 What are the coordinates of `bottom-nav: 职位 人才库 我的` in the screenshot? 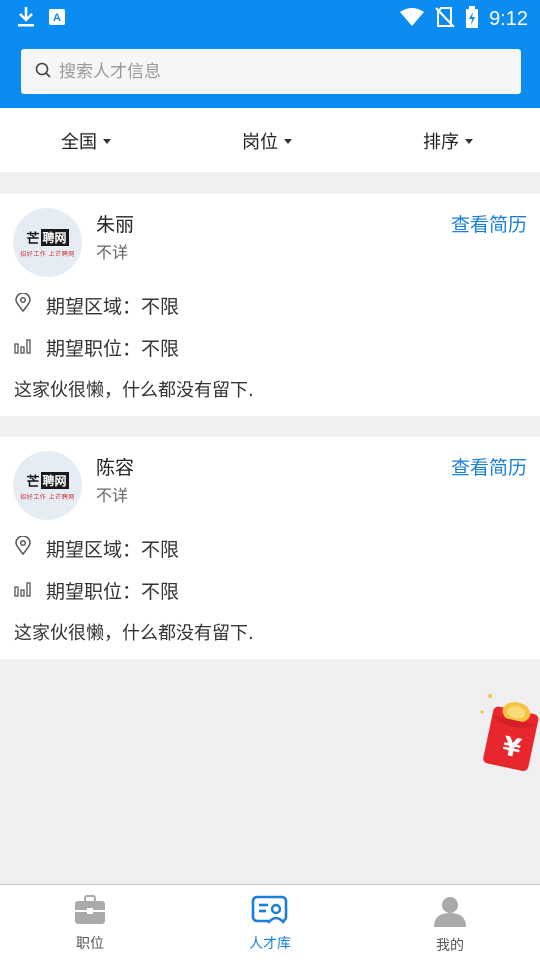 It's located at (270, 922).